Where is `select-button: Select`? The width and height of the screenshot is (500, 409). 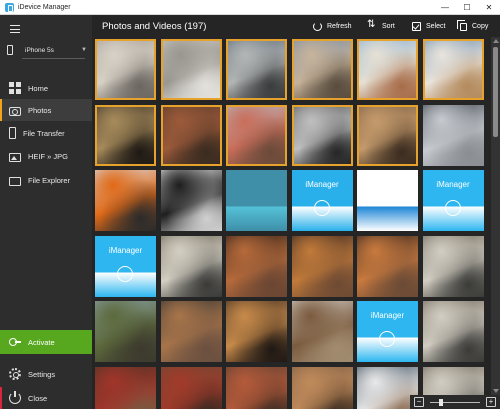
select-button: Select is located at coordinates (428, 26).